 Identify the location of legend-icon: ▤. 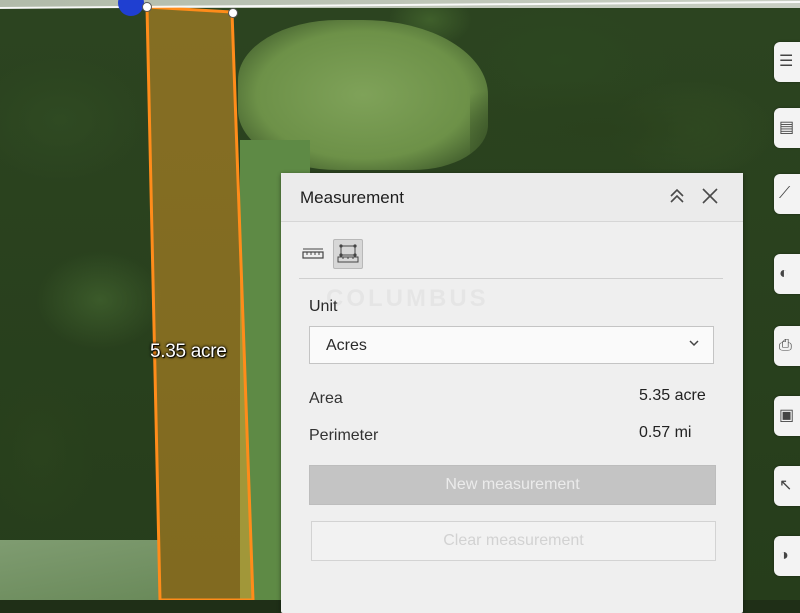
(787, 127).